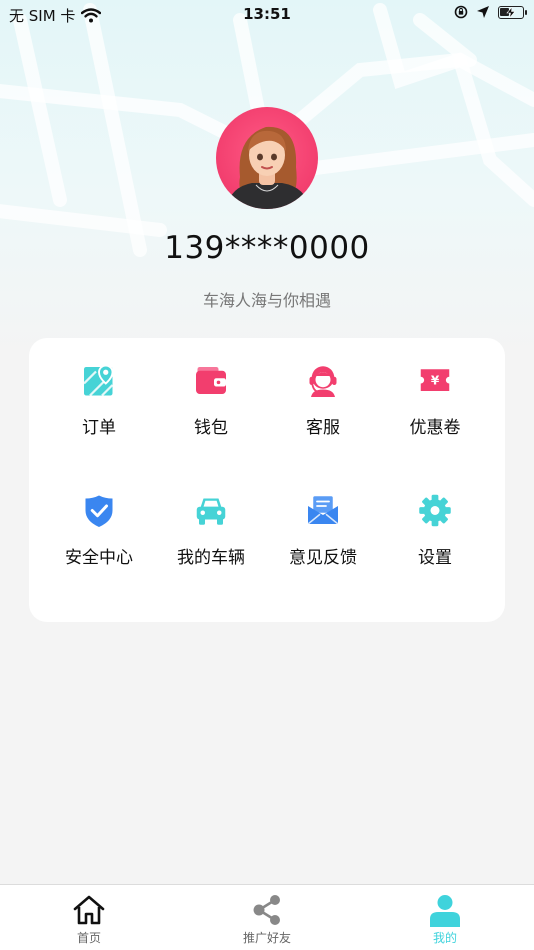 The image size is (534, 950). Describe the element at coordinates (88, 938) in the screenshot. I see `tab-label: 首页` at that location.